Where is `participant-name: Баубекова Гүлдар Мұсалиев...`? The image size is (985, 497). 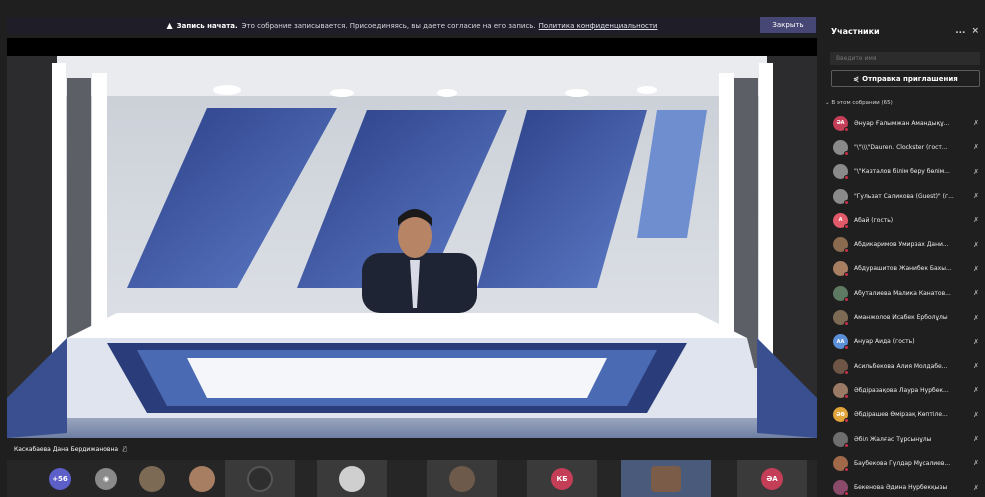 participant-name: Баубекова Гүлдар Мұсалиев... is located at coordinates (902, 463).